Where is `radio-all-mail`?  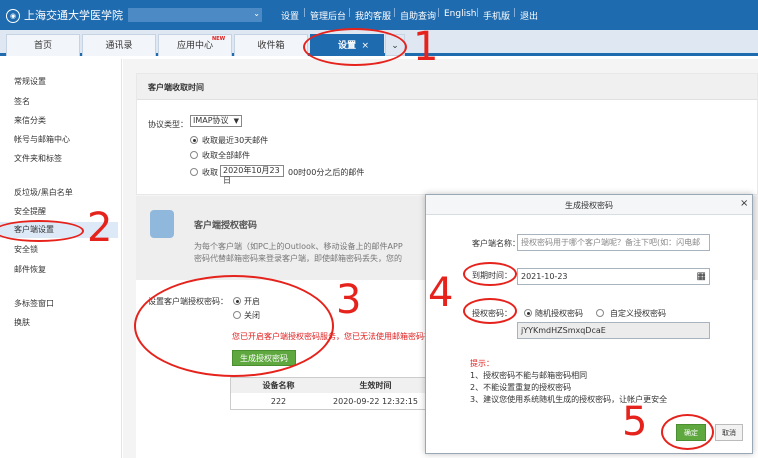 radio-all-mail is located at coordinates (194, 155).